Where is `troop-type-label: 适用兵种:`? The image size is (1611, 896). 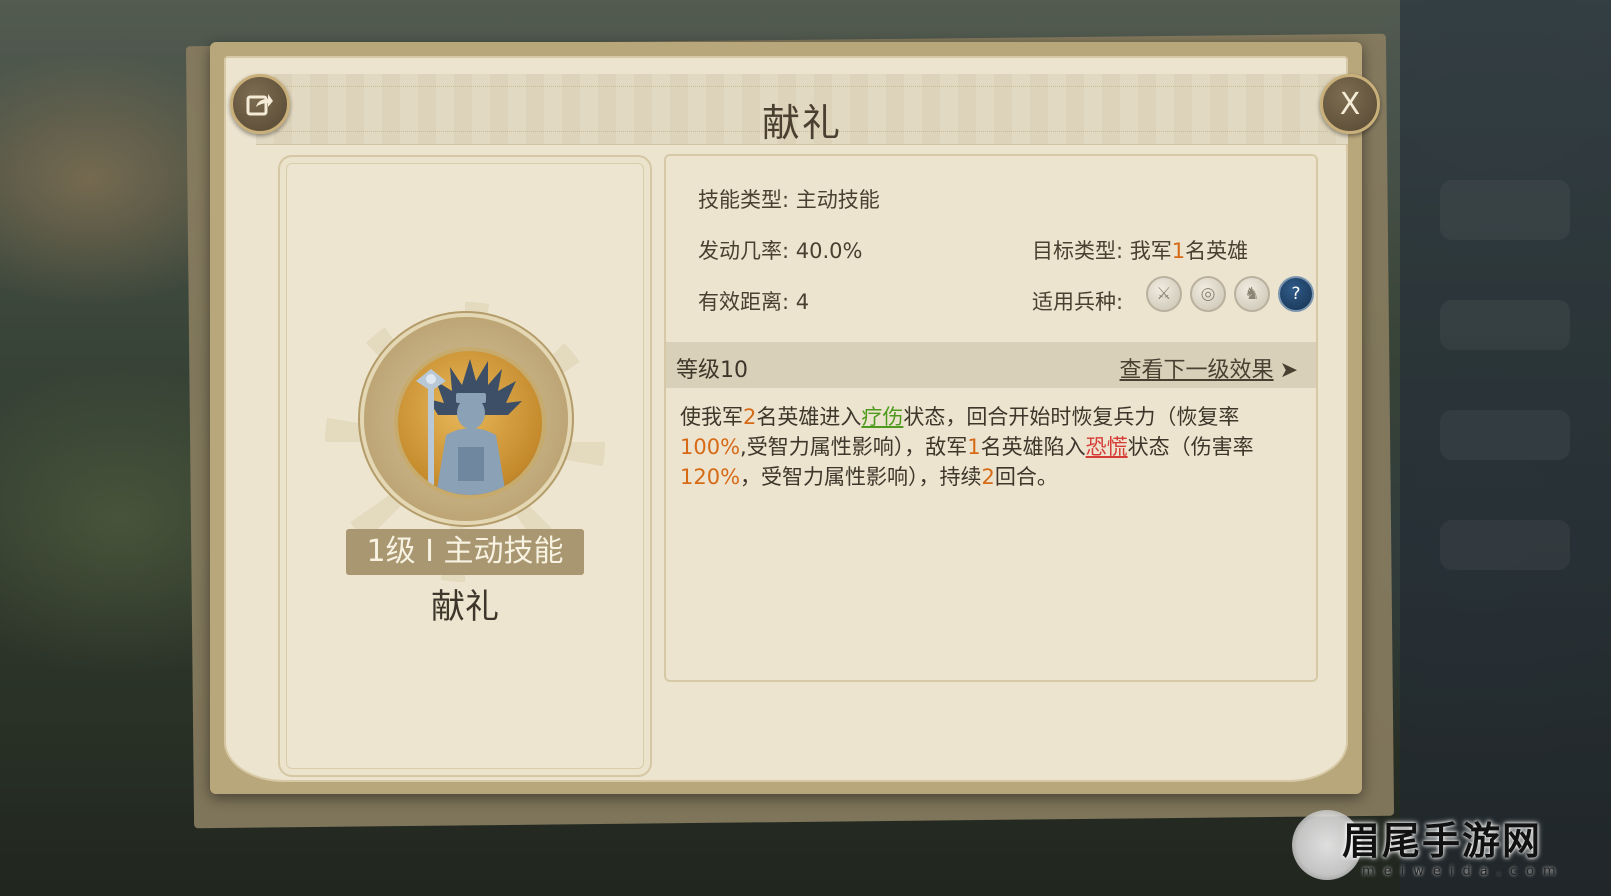
troop-type-label: 适用兵种: is located at coordinates (1078, 302).